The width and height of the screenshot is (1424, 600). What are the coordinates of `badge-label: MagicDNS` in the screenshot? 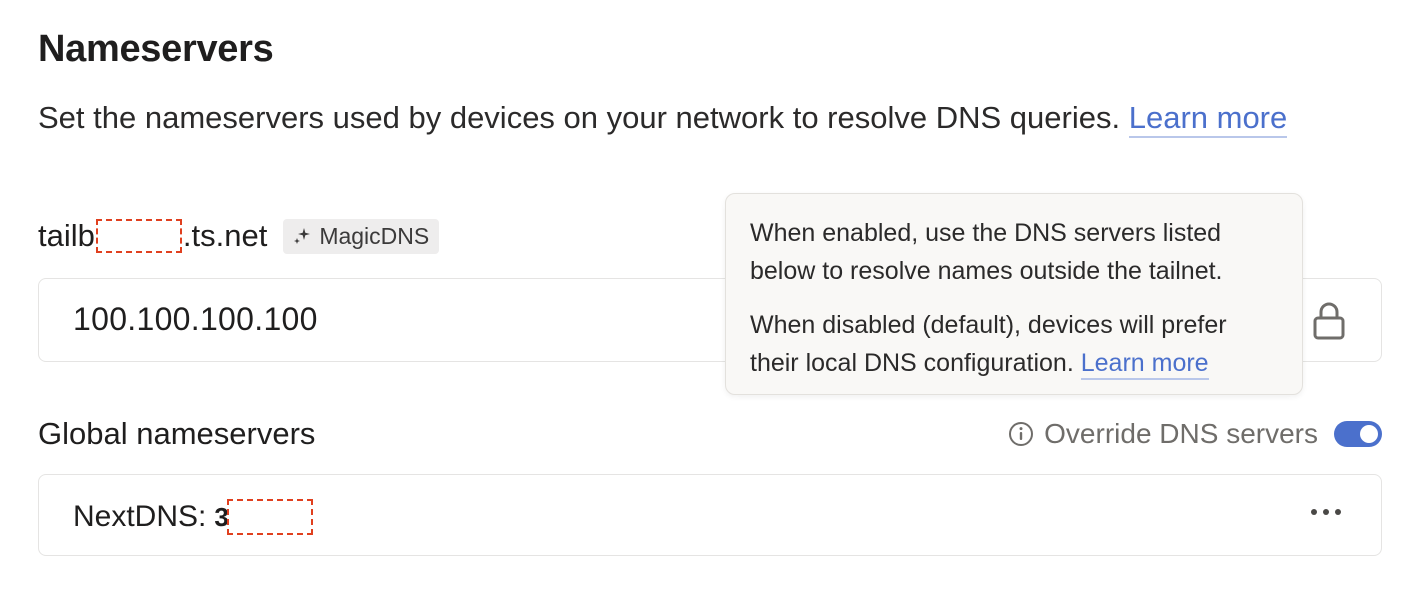 It's located at (374, 235).